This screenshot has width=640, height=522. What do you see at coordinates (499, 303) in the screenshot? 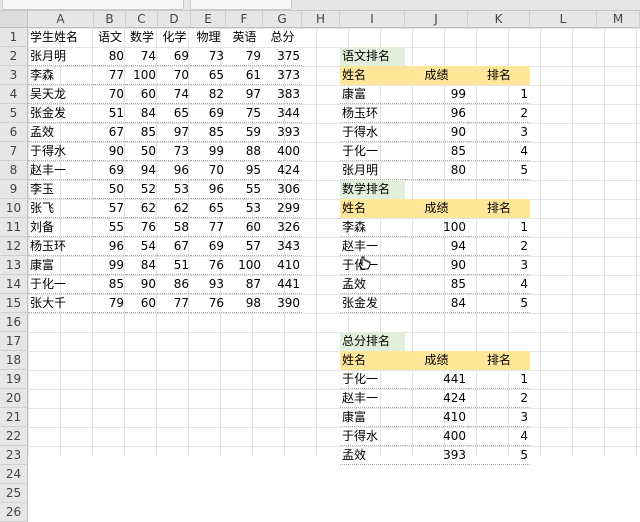
I see `rank-cell: 5` at bounding box center [499, 303].